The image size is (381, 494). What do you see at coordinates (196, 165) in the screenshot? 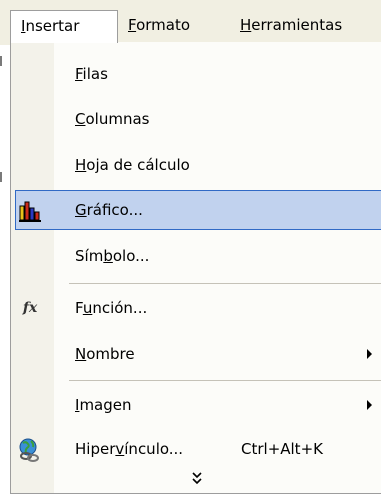
I see `menu-item-hoja-de-calculo: Hoja de cálculo` at bounding box center [196, 165].